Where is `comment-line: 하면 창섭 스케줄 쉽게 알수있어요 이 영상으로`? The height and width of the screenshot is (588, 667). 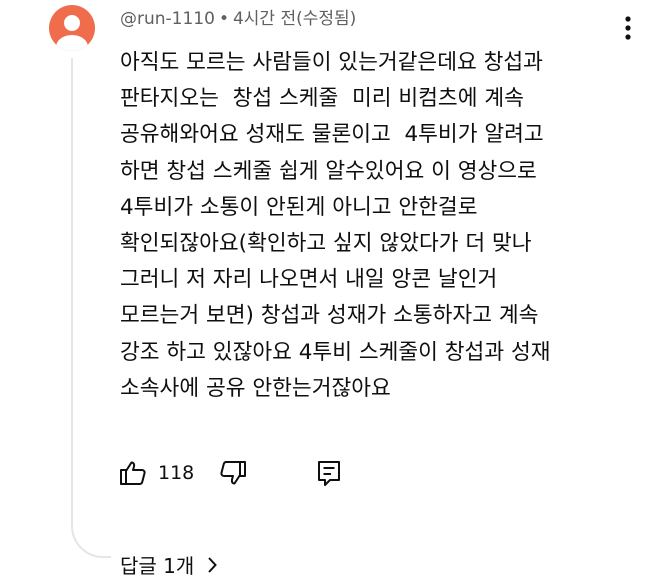
comment-line: 하면 창섭 스케줄 쉽게 알수있어요 이 영상으로 is located at coordinates (328, 171).